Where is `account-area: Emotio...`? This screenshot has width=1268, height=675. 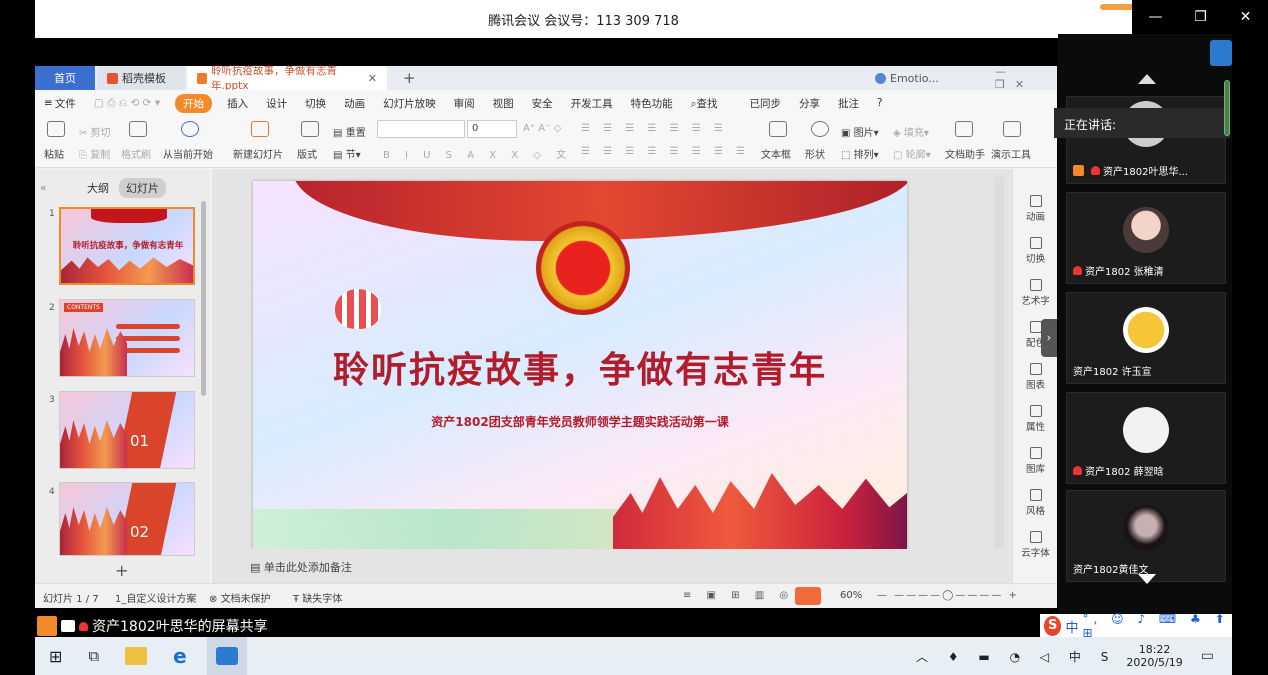
account-area: Emotio... is located at coordinates (907, 78).